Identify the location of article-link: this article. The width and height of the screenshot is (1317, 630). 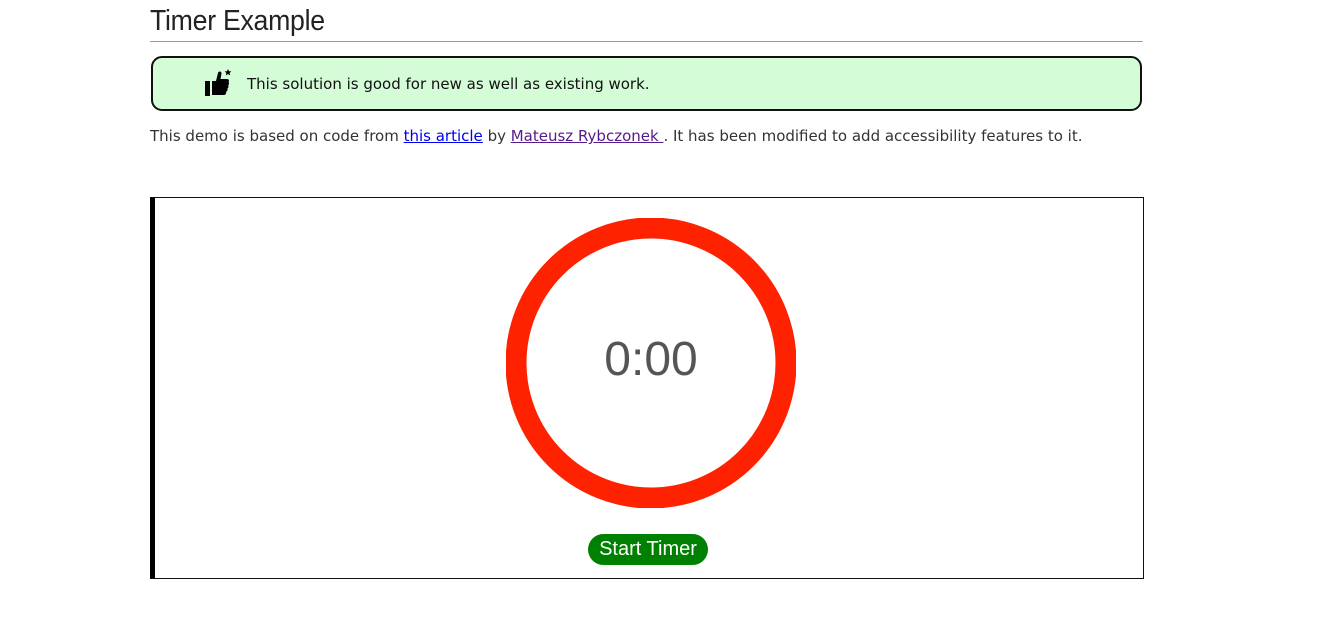
(443, 136).